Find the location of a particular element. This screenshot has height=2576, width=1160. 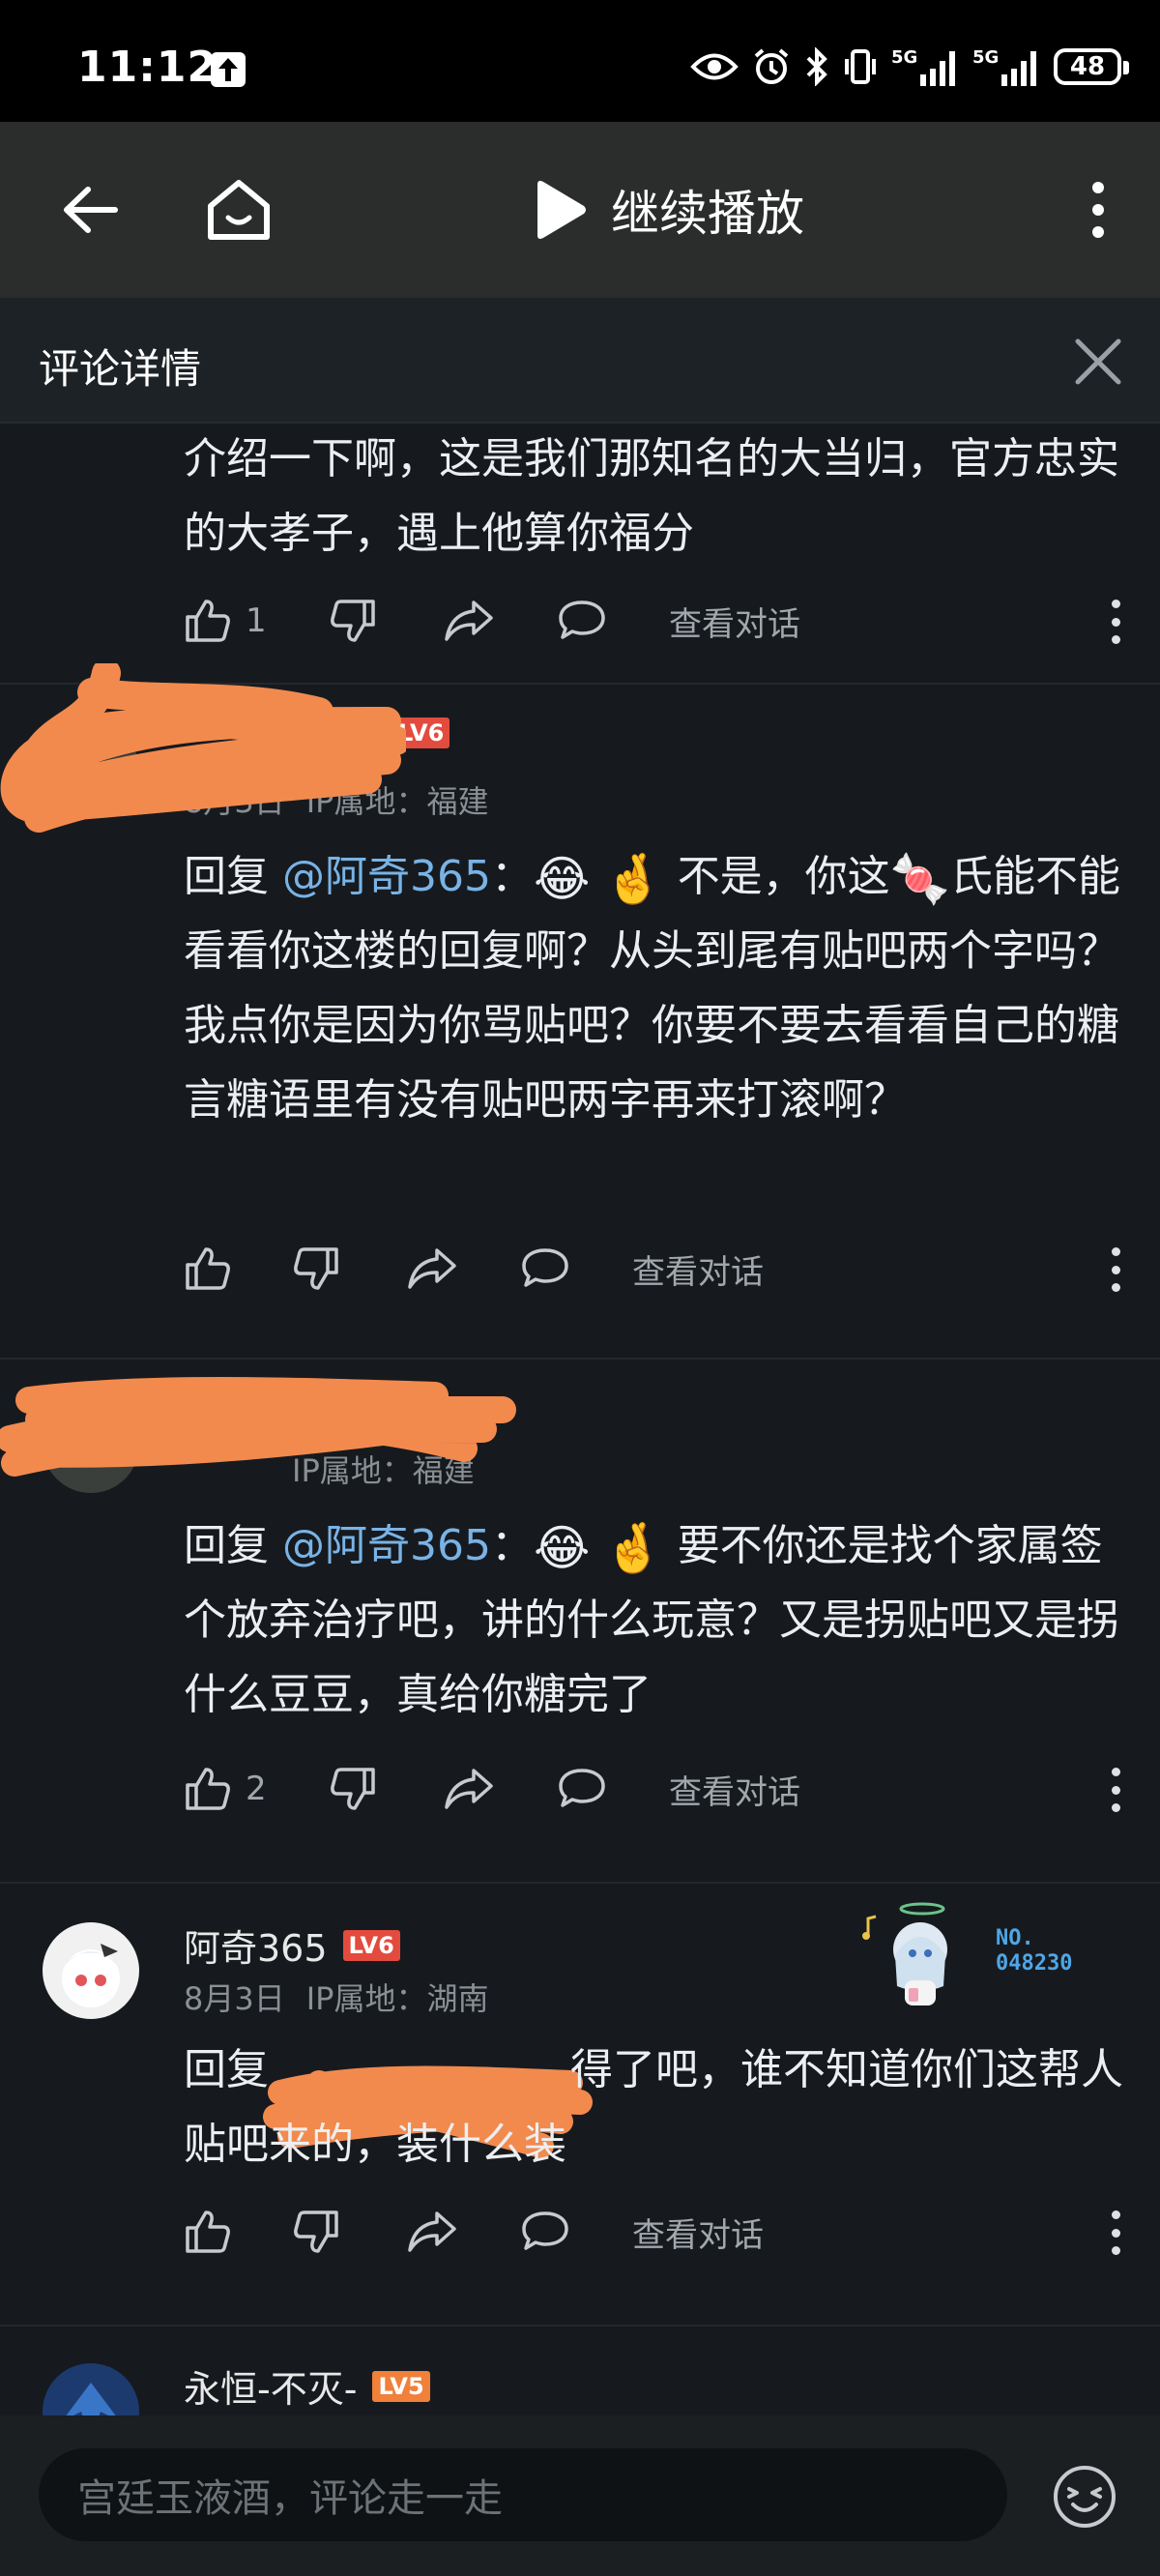

back-arrow-icon is located at coordinates (90, 209).